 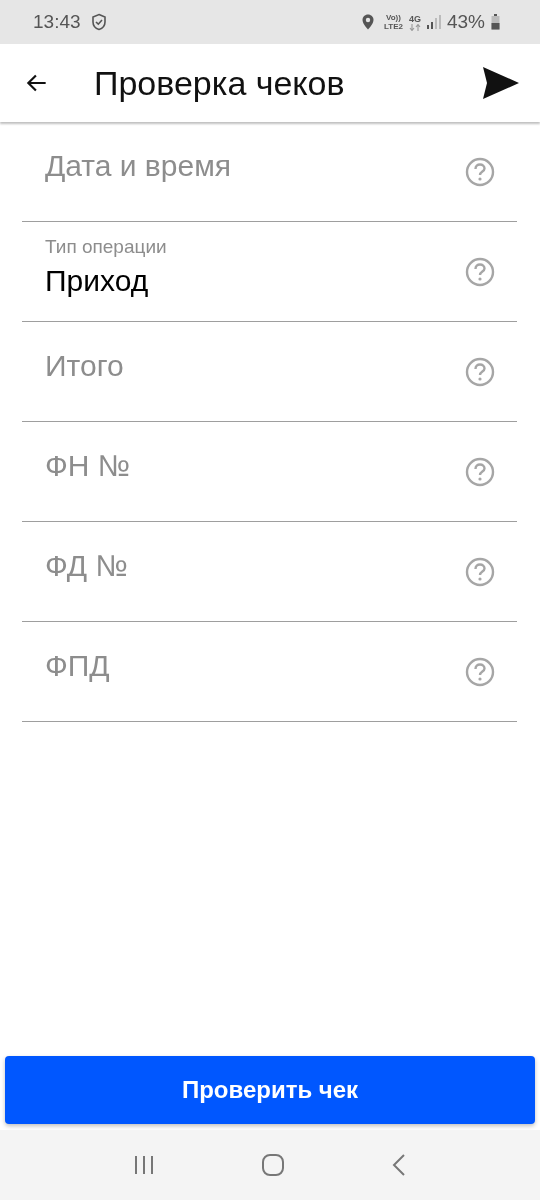 What do you see at coordinates (220, 83) in the screenshot?
I see `screen-title: Проверка чеков` at bounding box center [220, 83].